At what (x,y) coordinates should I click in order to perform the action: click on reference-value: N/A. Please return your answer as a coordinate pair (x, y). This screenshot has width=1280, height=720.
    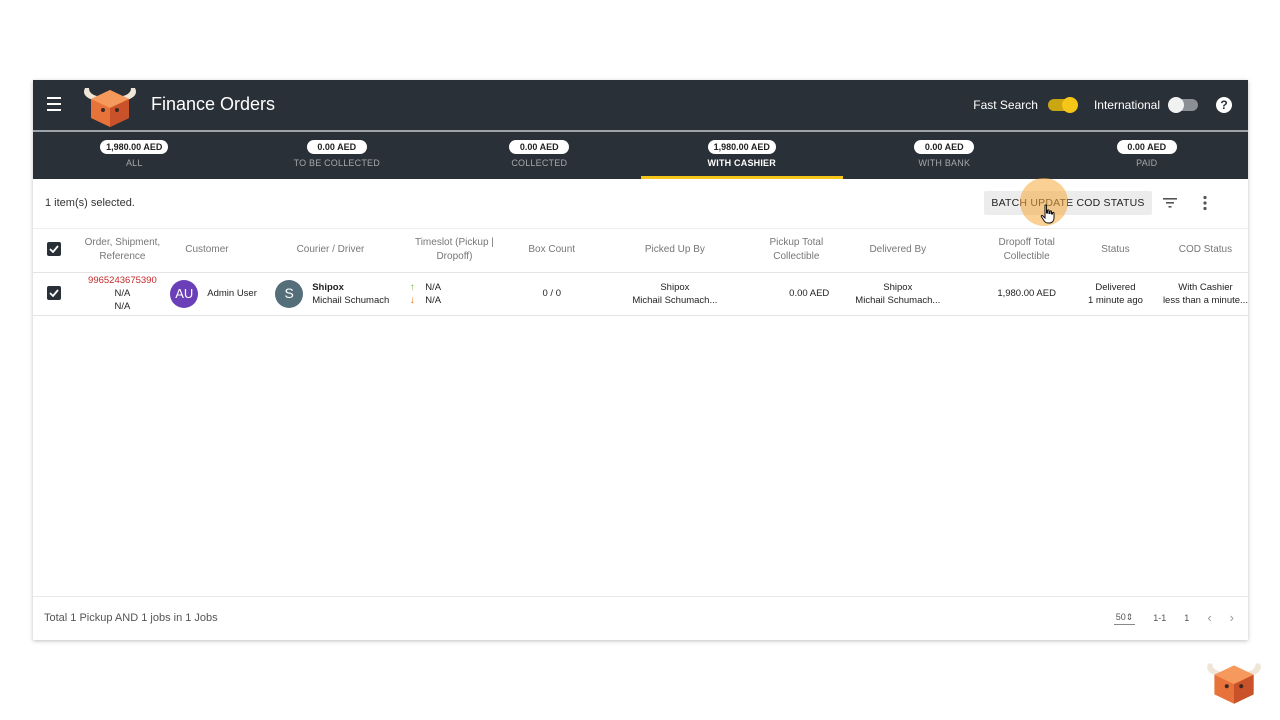
    Looking at the image, I should click on (122, 306).